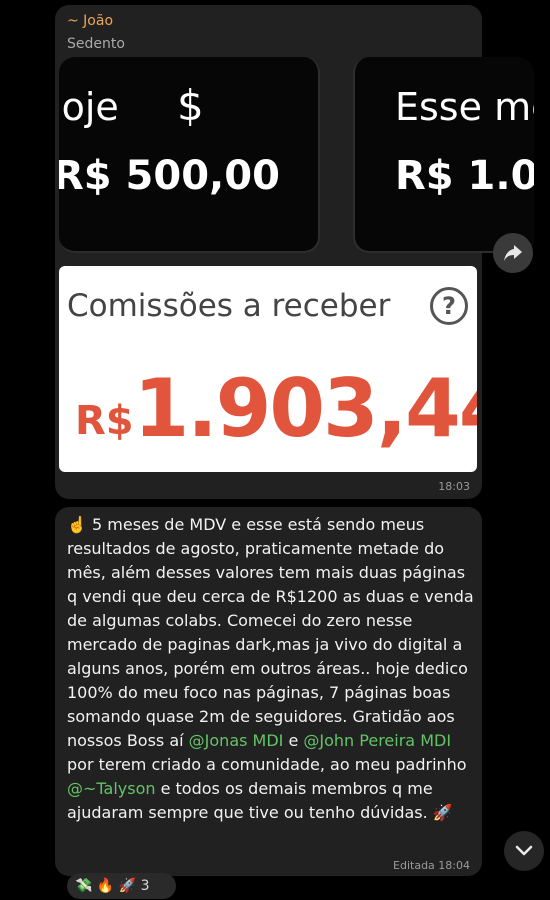 Image resolution: width=550 pixels, height=900 pixels. What do you see at coordinates (305, 408) in the screenshot?
I see `amount-value: 1.903,44` at bounding box center [305, 408].